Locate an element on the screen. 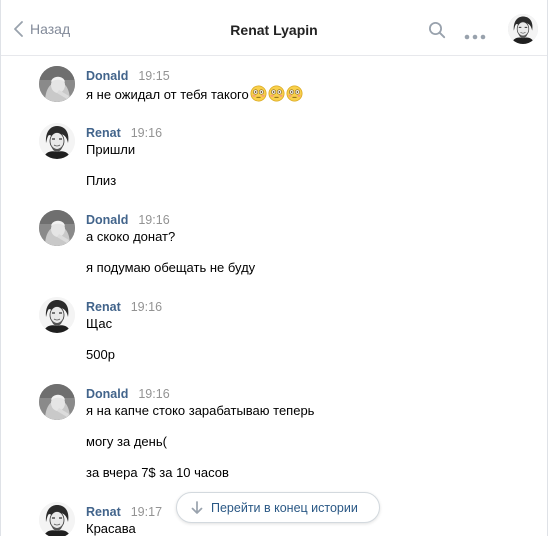 Image resolution: width=548 pixels, height=536 pixels. message-text: Щас is located at coordinates (99, 323).